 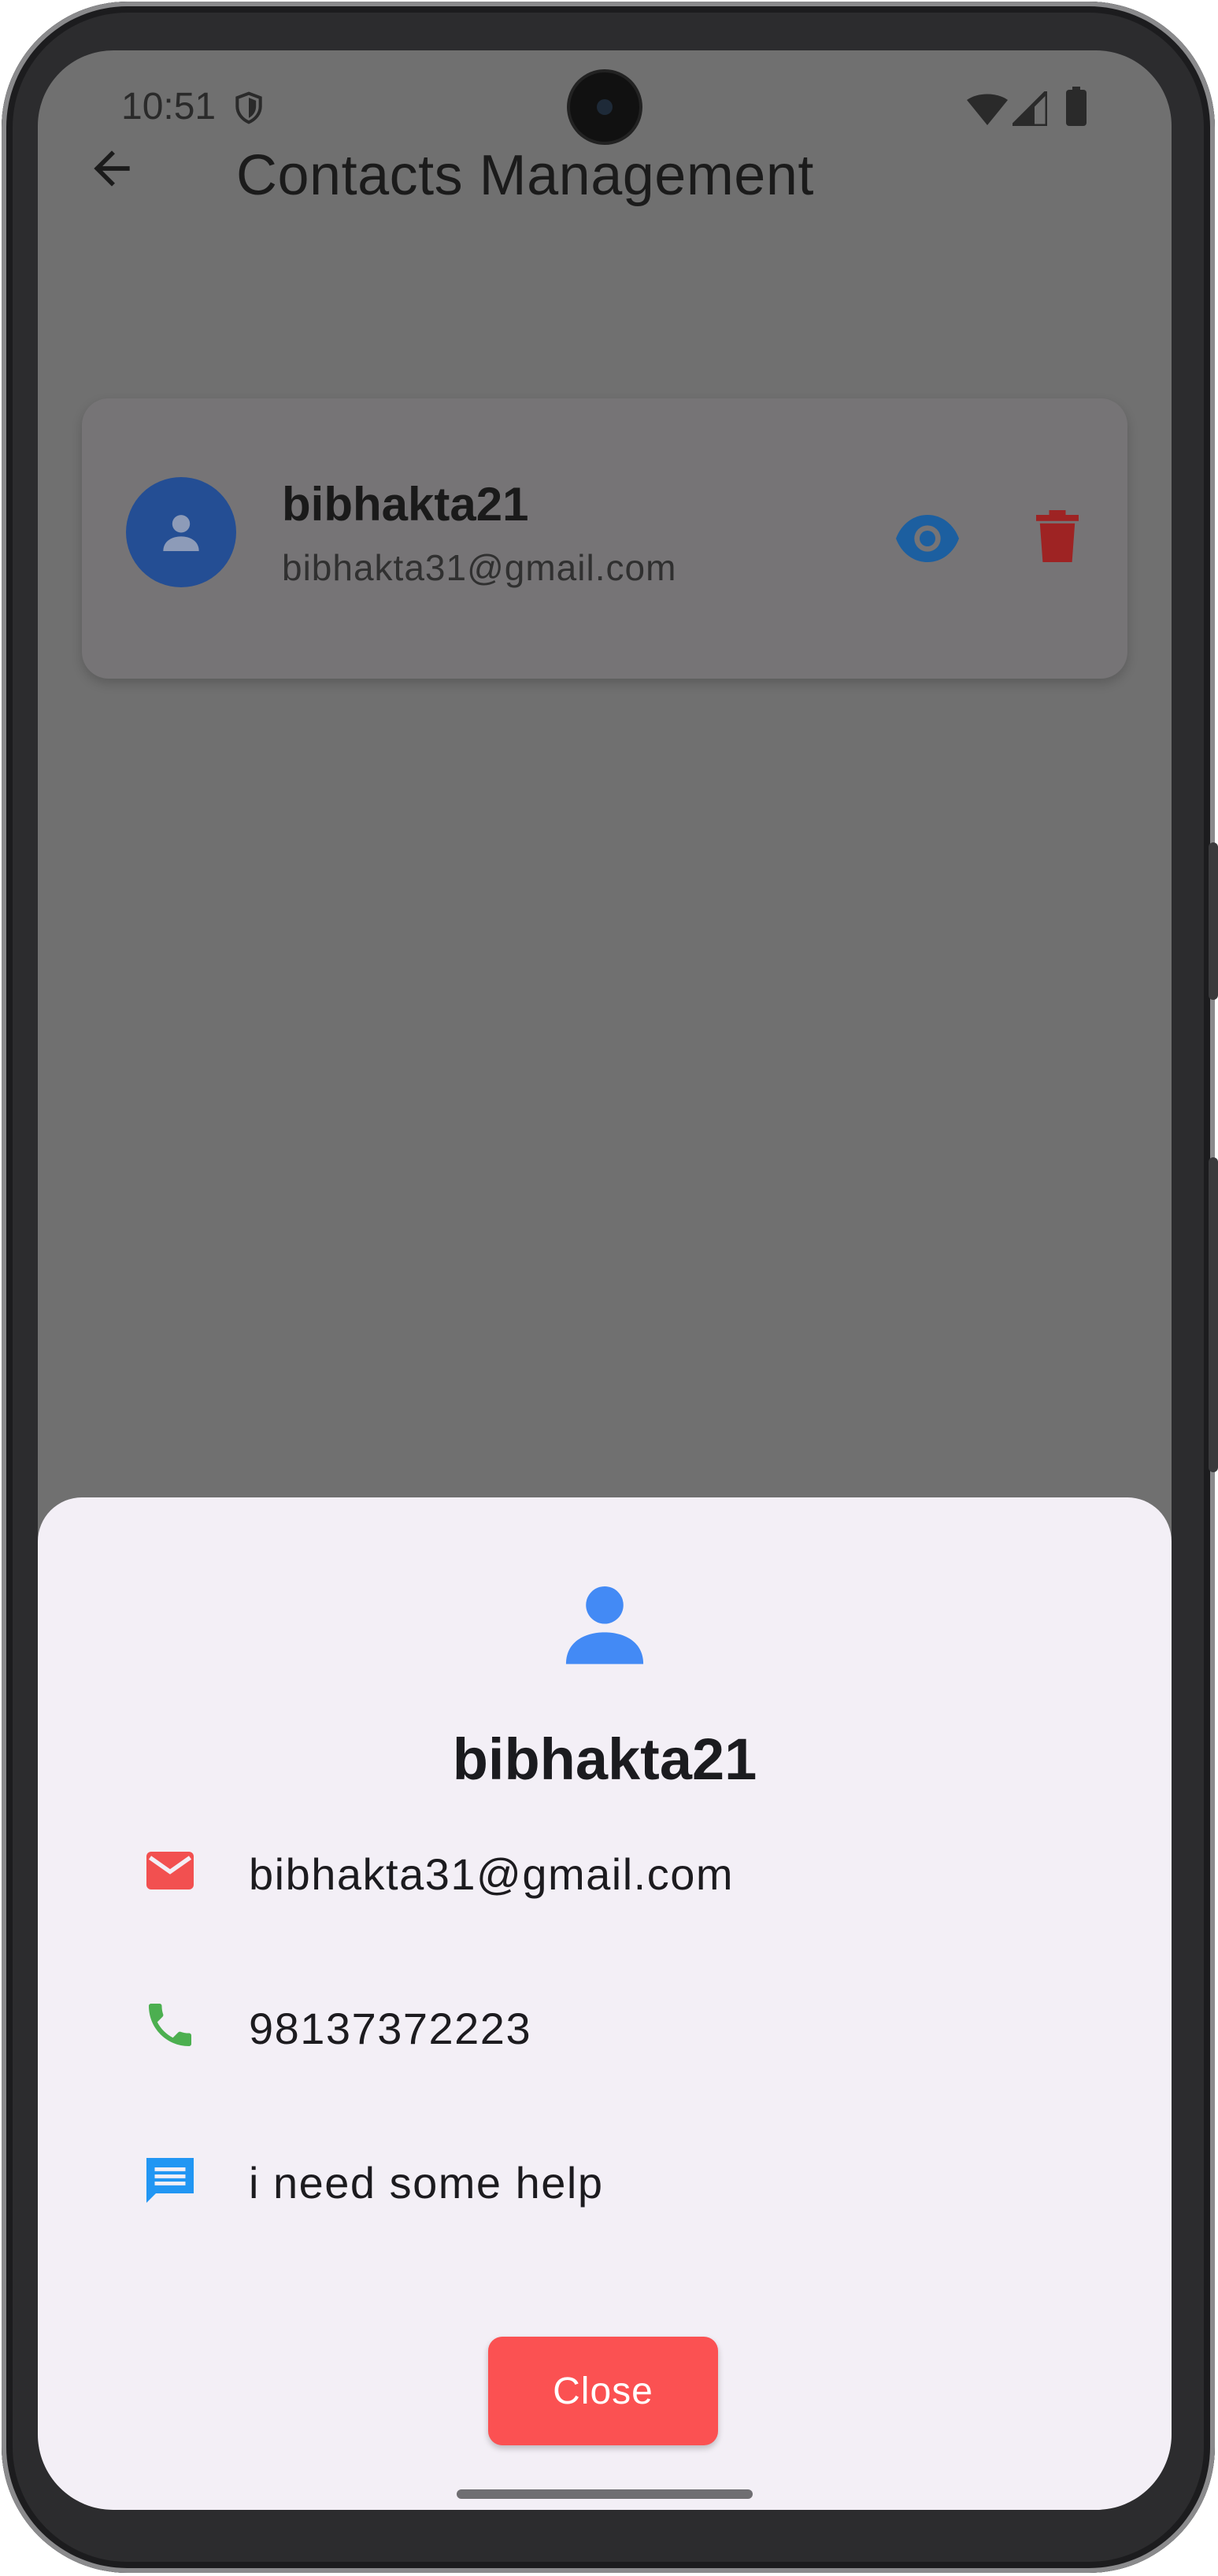 What do you see at coordinates (169, 107) in the screenshot?
I see `status-time: 10:51` at bounding box center [169, 107].